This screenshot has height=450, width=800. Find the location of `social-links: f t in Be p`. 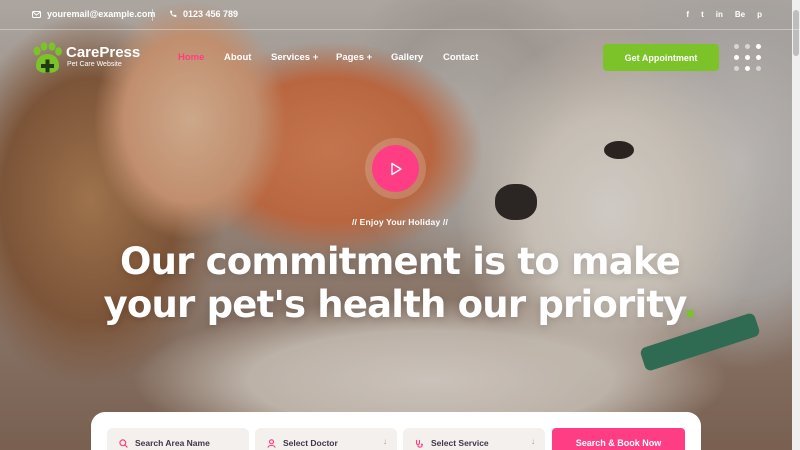

social-links: f t in Be p is located at coordinates (724, 14).